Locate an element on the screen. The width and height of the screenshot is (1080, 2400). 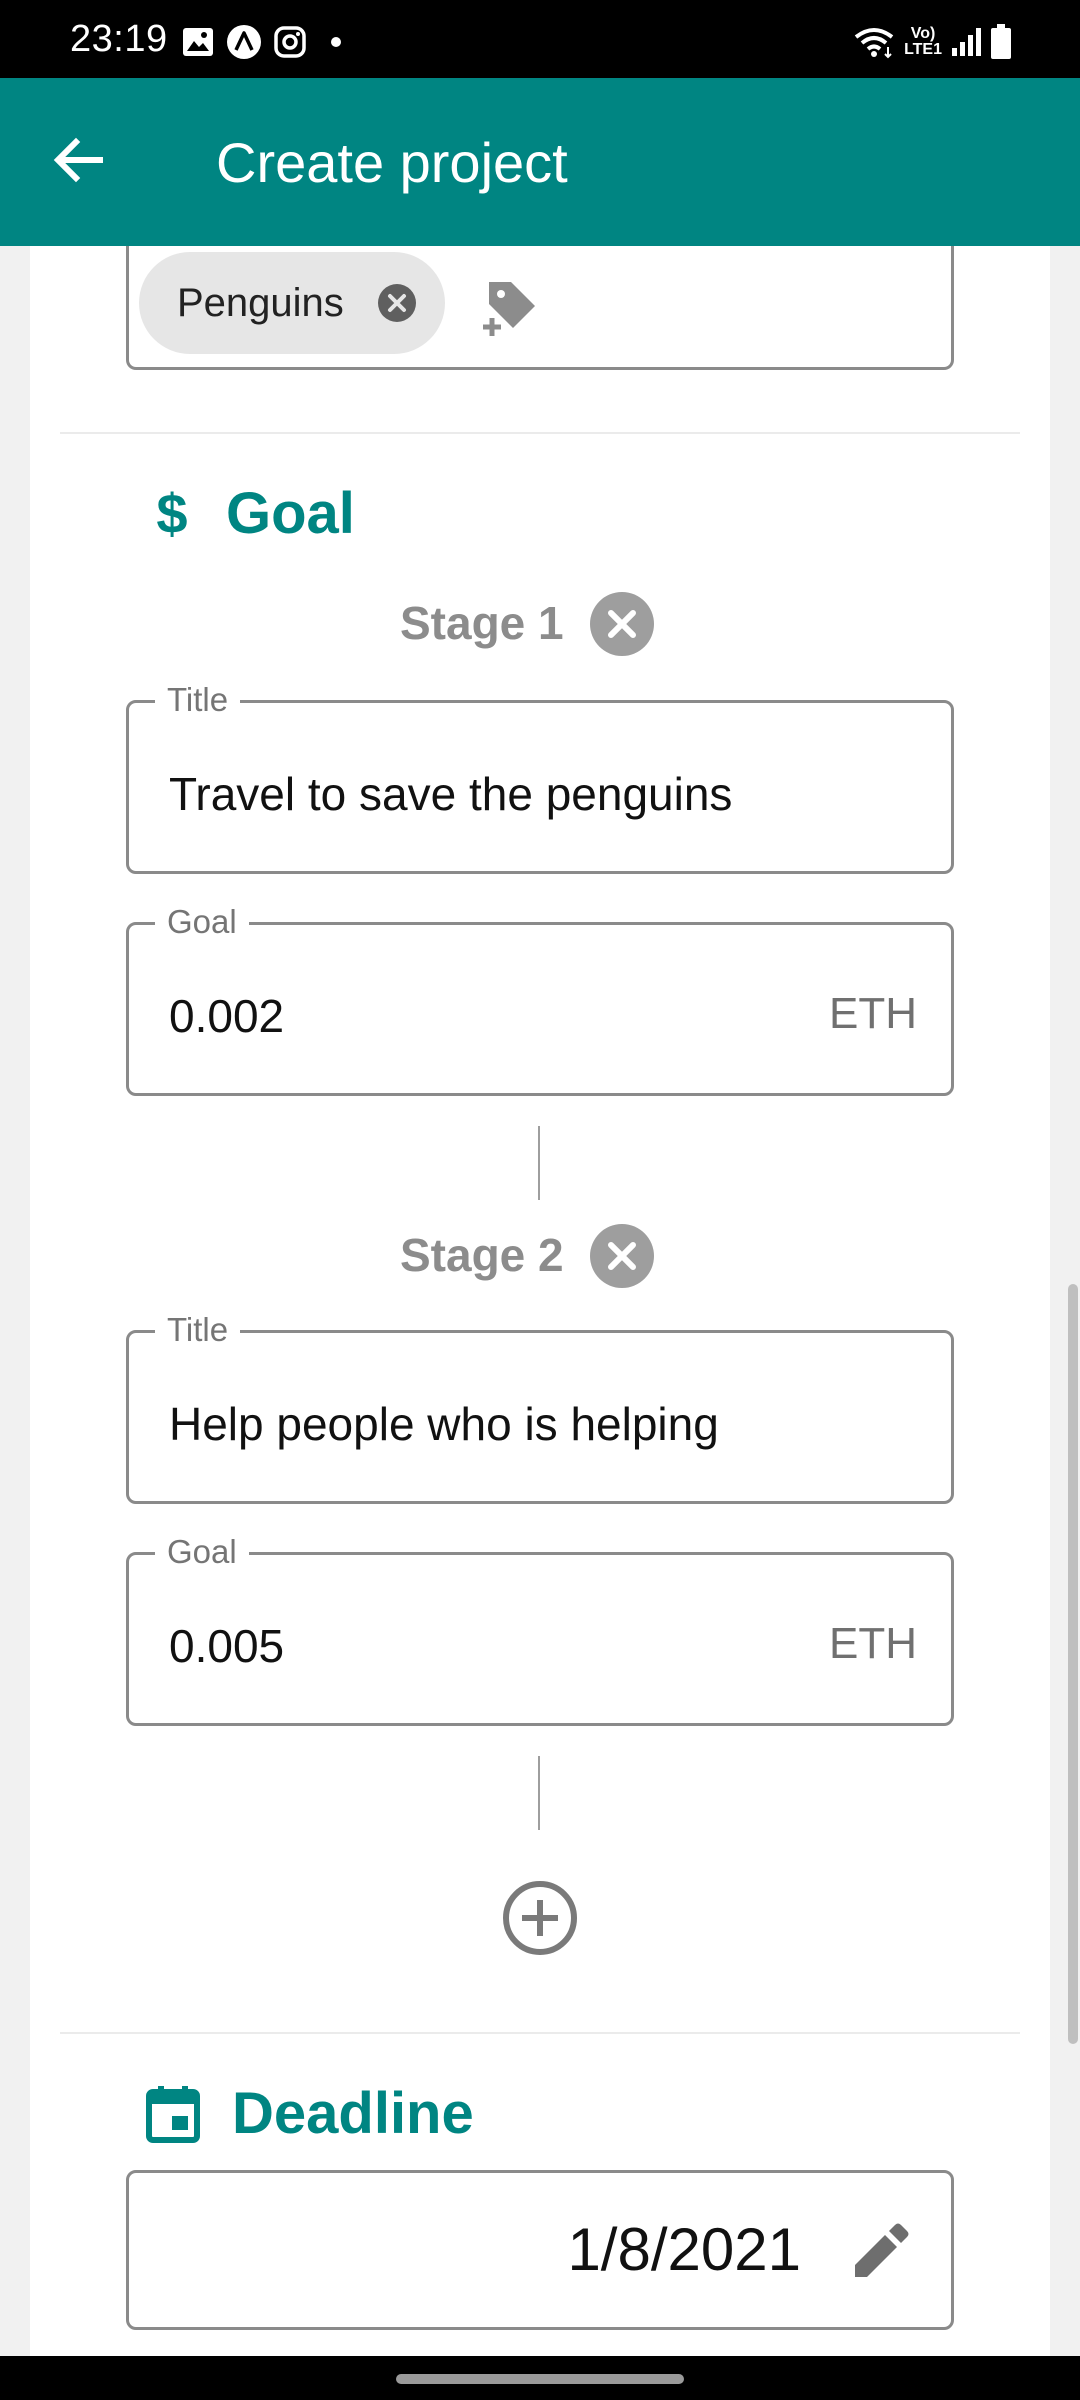
home-indicator is located at coordinates (540, 2379).